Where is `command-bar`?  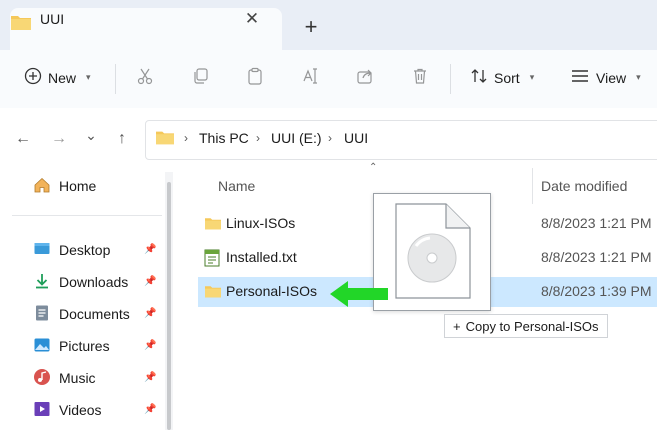 command-bar is located at coordinates (328, 79).